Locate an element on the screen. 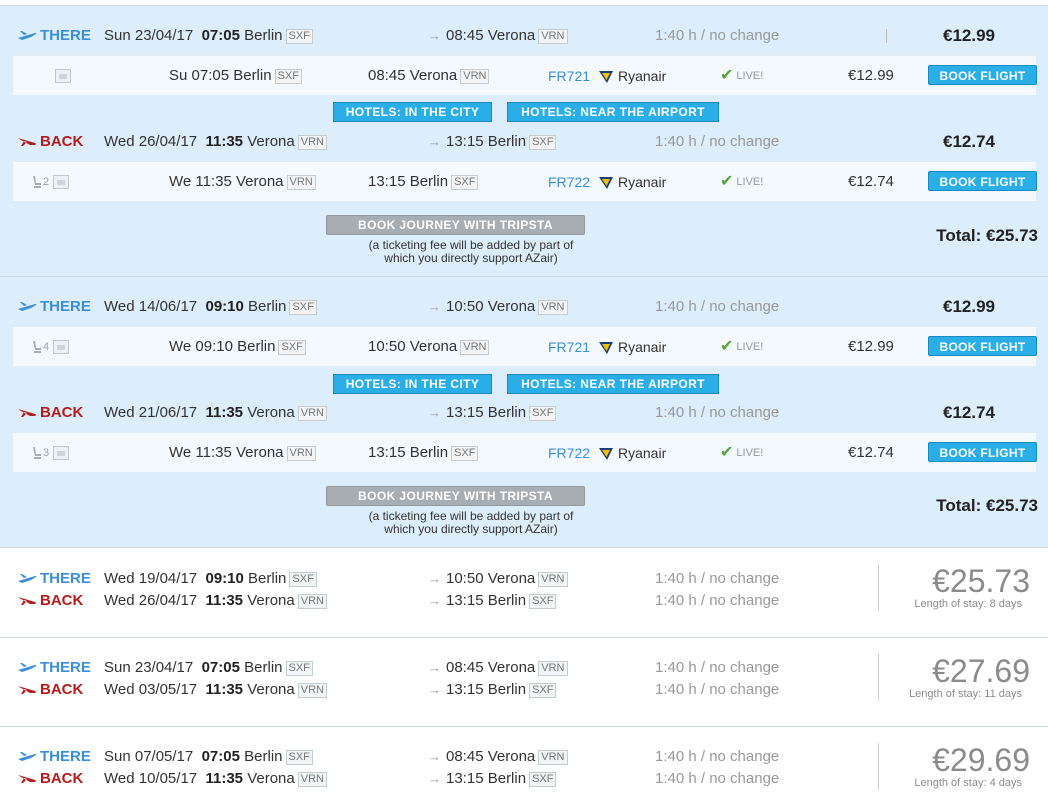  journey-price: €27.69 Length of stay: 11 days is located at coordinates (954, 677).